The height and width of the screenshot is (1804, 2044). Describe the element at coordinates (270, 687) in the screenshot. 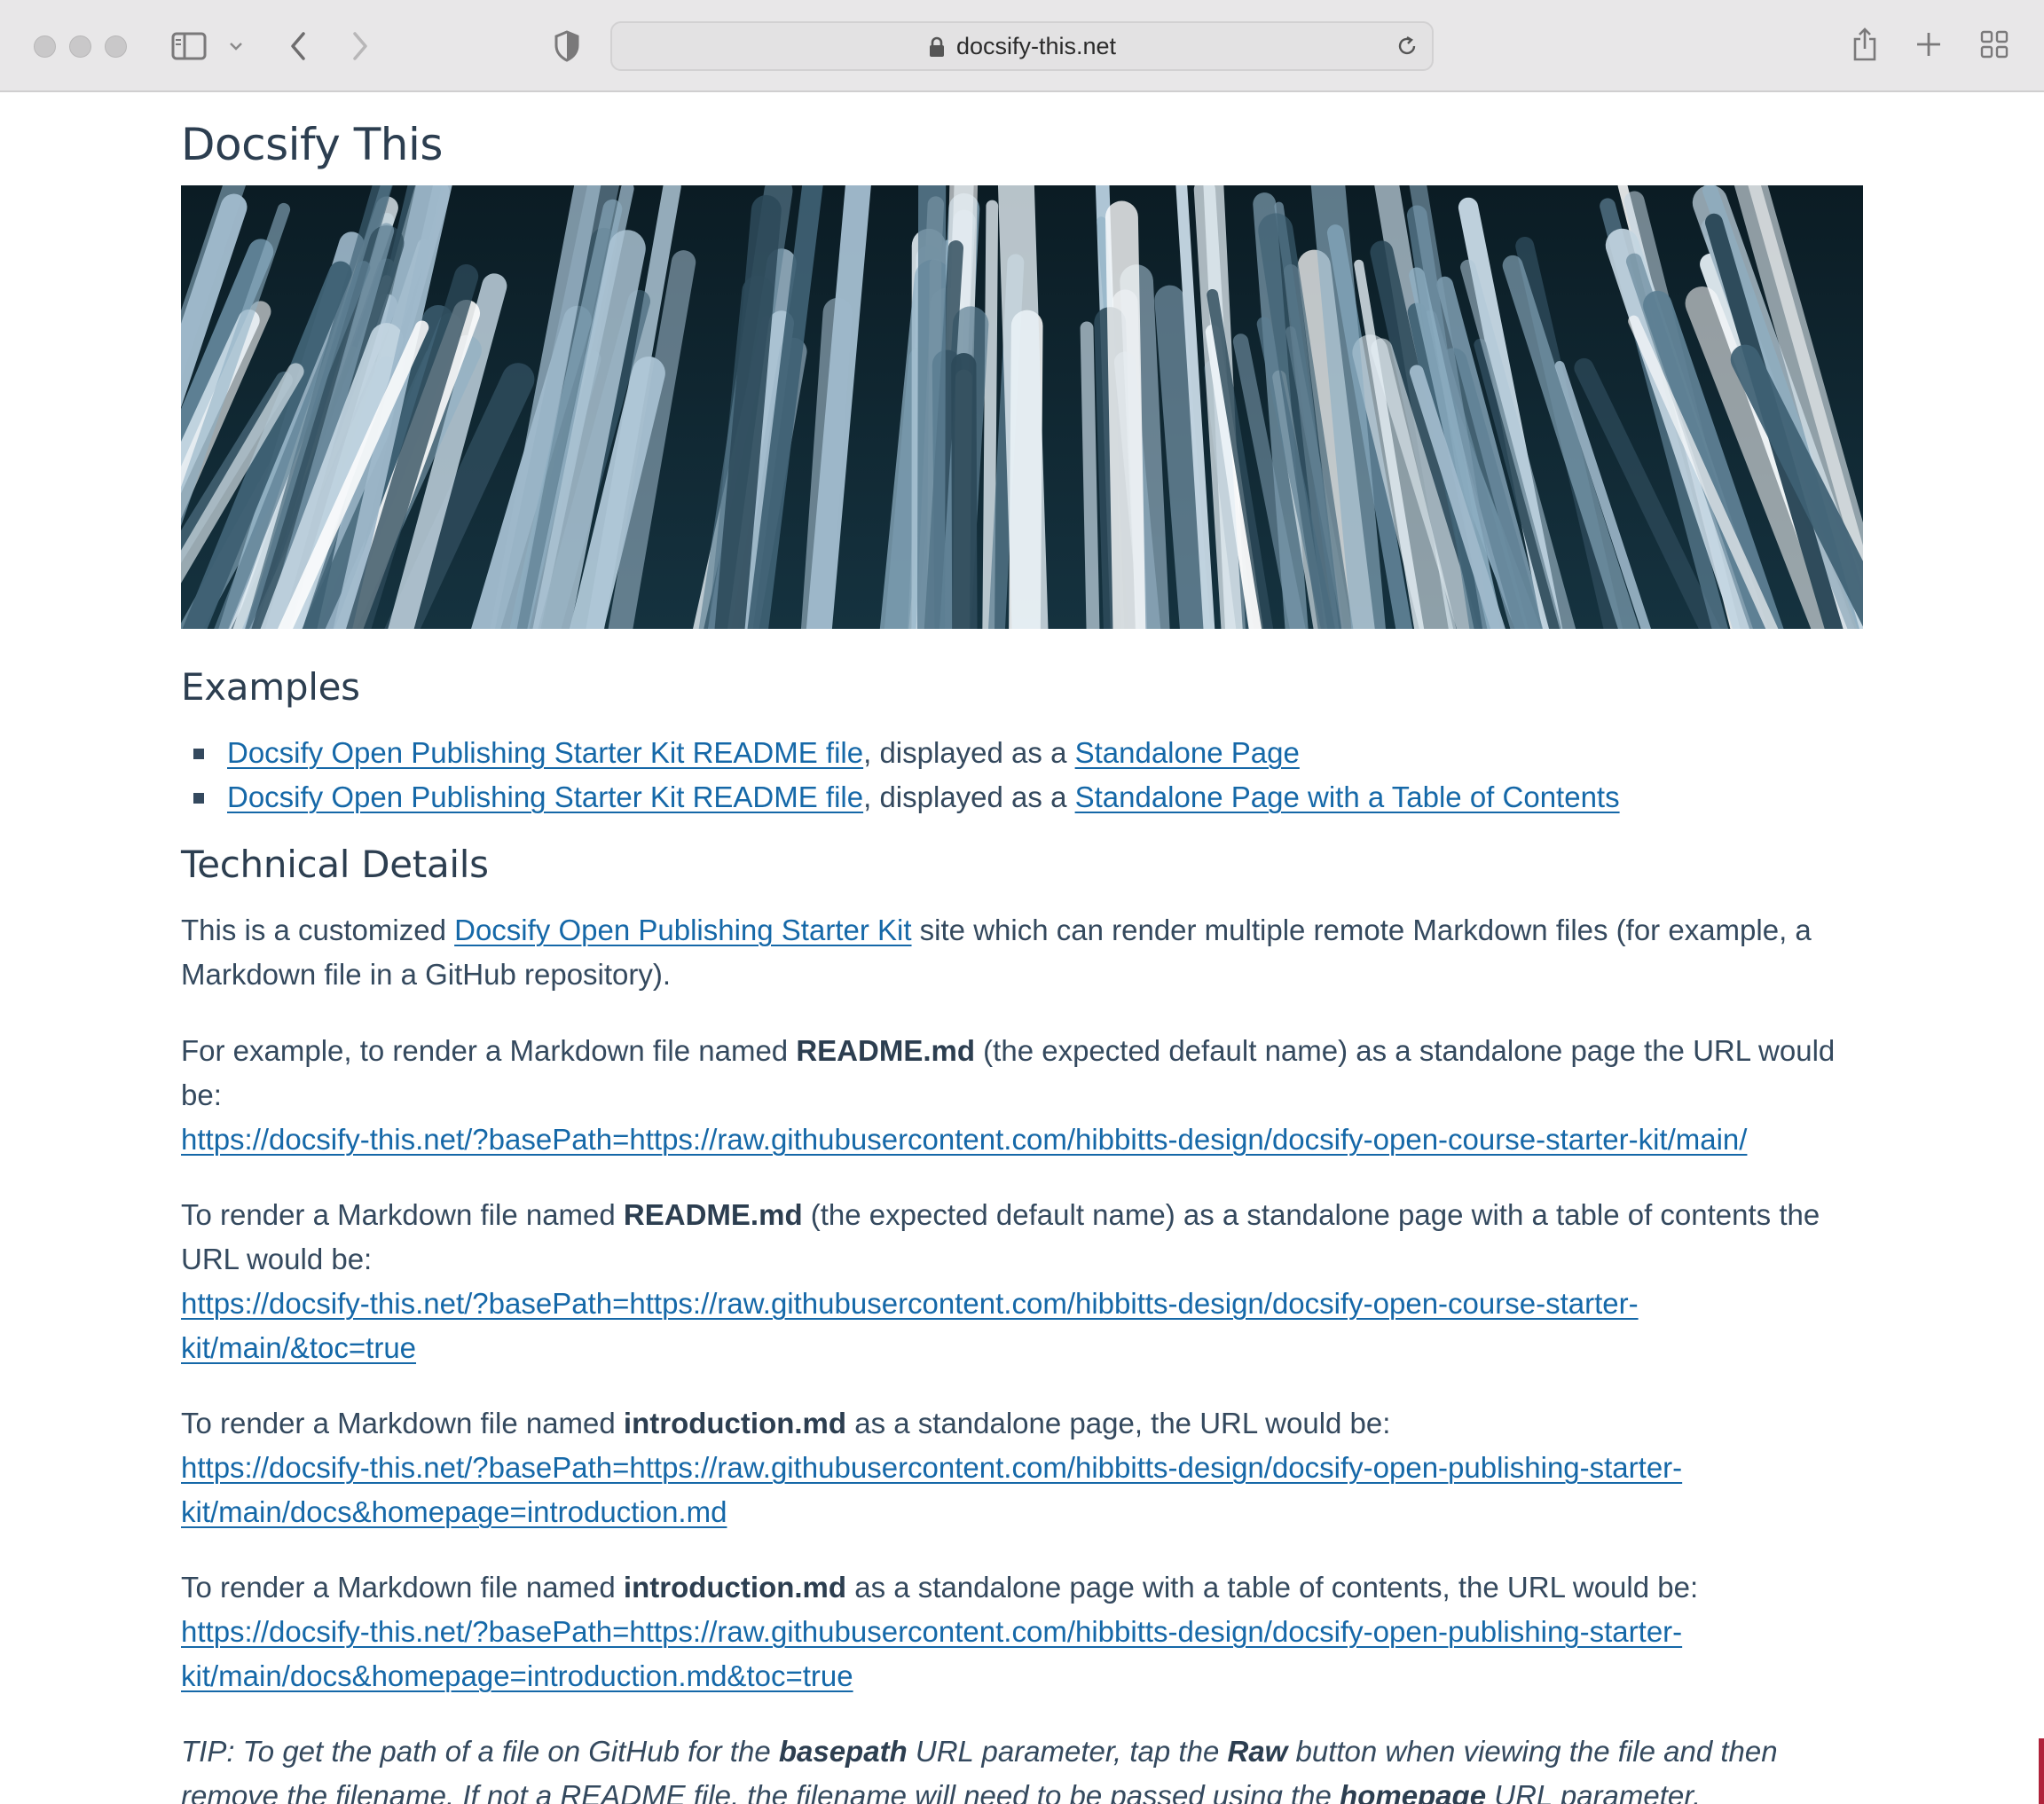

I see `examples-heading: Examples` at that location.